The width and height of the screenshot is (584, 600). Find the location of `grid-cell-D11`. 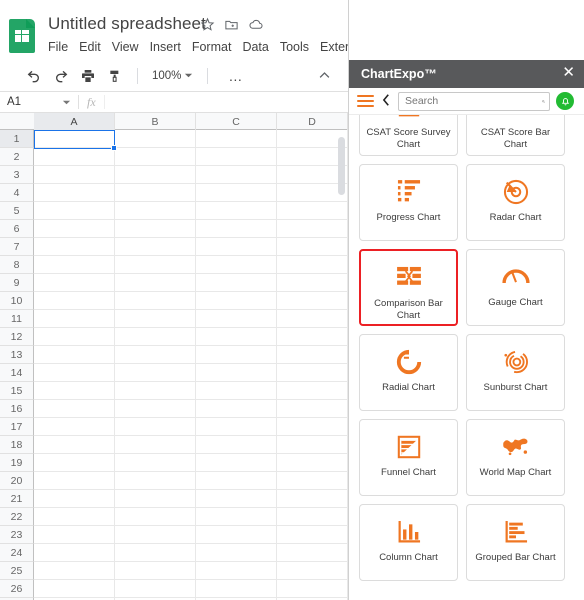

grid-cell-D11 is located at coordinates (312, 319).